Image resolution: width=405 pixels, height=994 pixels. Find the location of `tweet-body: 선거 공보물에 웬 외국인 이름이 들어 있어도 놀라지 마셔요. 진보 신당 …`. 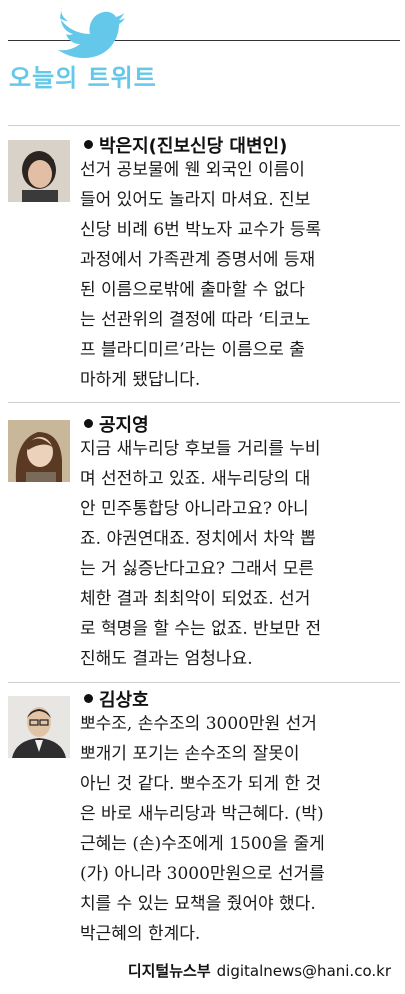

tweet-body: 선거 공보물에 웬 외국인 이름이 들어 있어도 놀라지 마셔요. 진보 신당 … is located at coordinates (201, 275).